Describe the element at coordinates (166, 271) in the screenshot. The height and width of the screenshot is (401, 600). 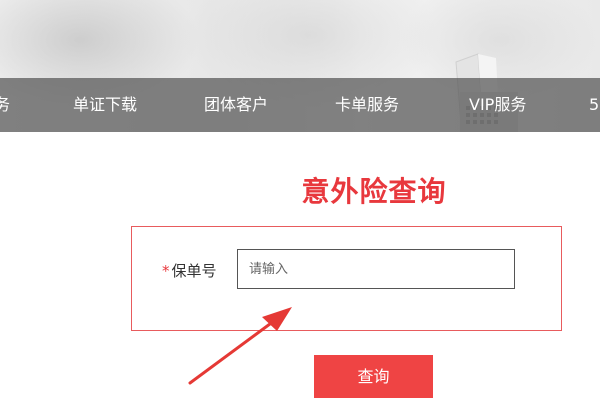
I see `required-mark: *` at that location.